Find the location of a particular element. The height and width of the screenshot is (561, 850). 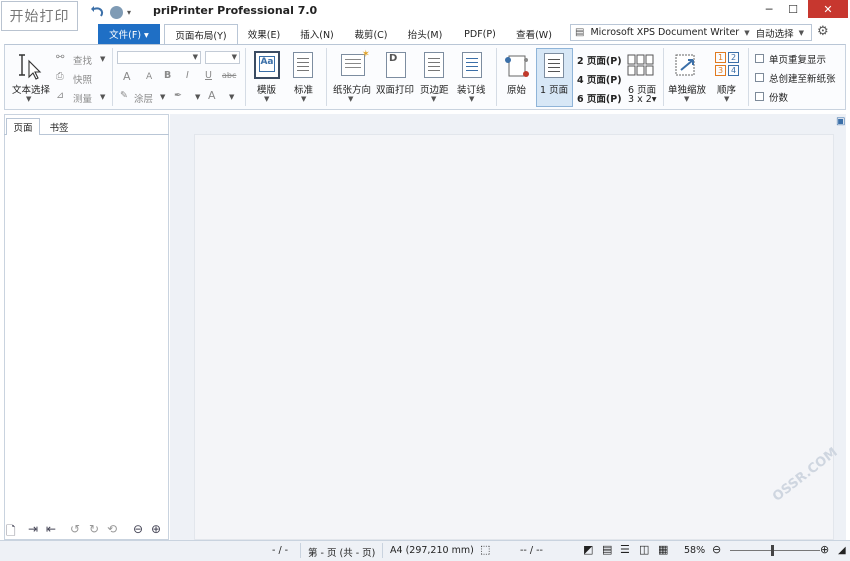

rotate-right-icon: ↻ is located at coordinates (94, 529).